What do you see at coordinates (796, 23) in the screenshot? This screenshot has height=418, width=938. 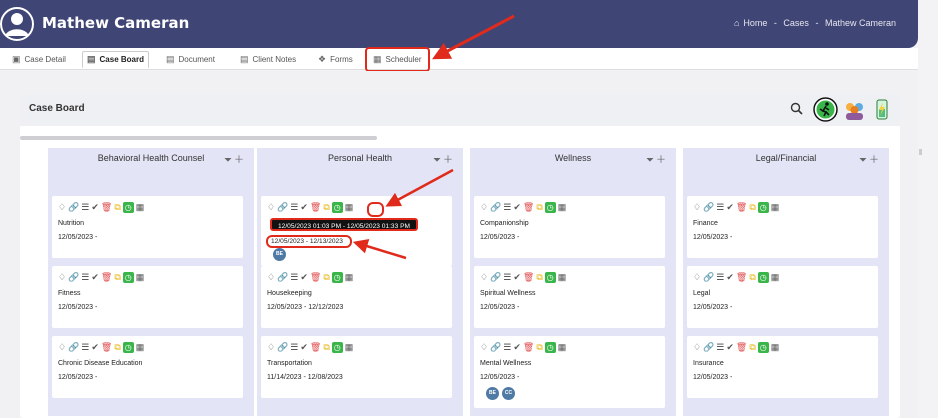 I see `breadcrumb-cases: Cases` at bounding box center [796, 23].